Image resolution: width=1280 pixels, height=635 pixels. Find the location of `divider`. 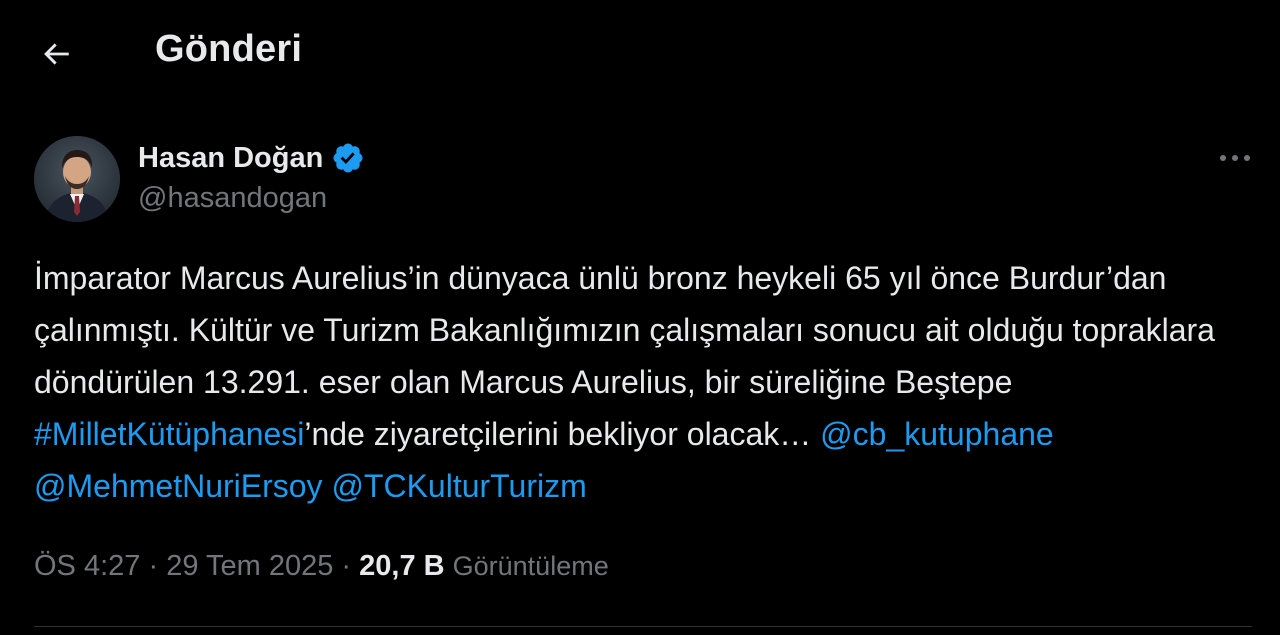

divider is located at coordinates (643, 626).